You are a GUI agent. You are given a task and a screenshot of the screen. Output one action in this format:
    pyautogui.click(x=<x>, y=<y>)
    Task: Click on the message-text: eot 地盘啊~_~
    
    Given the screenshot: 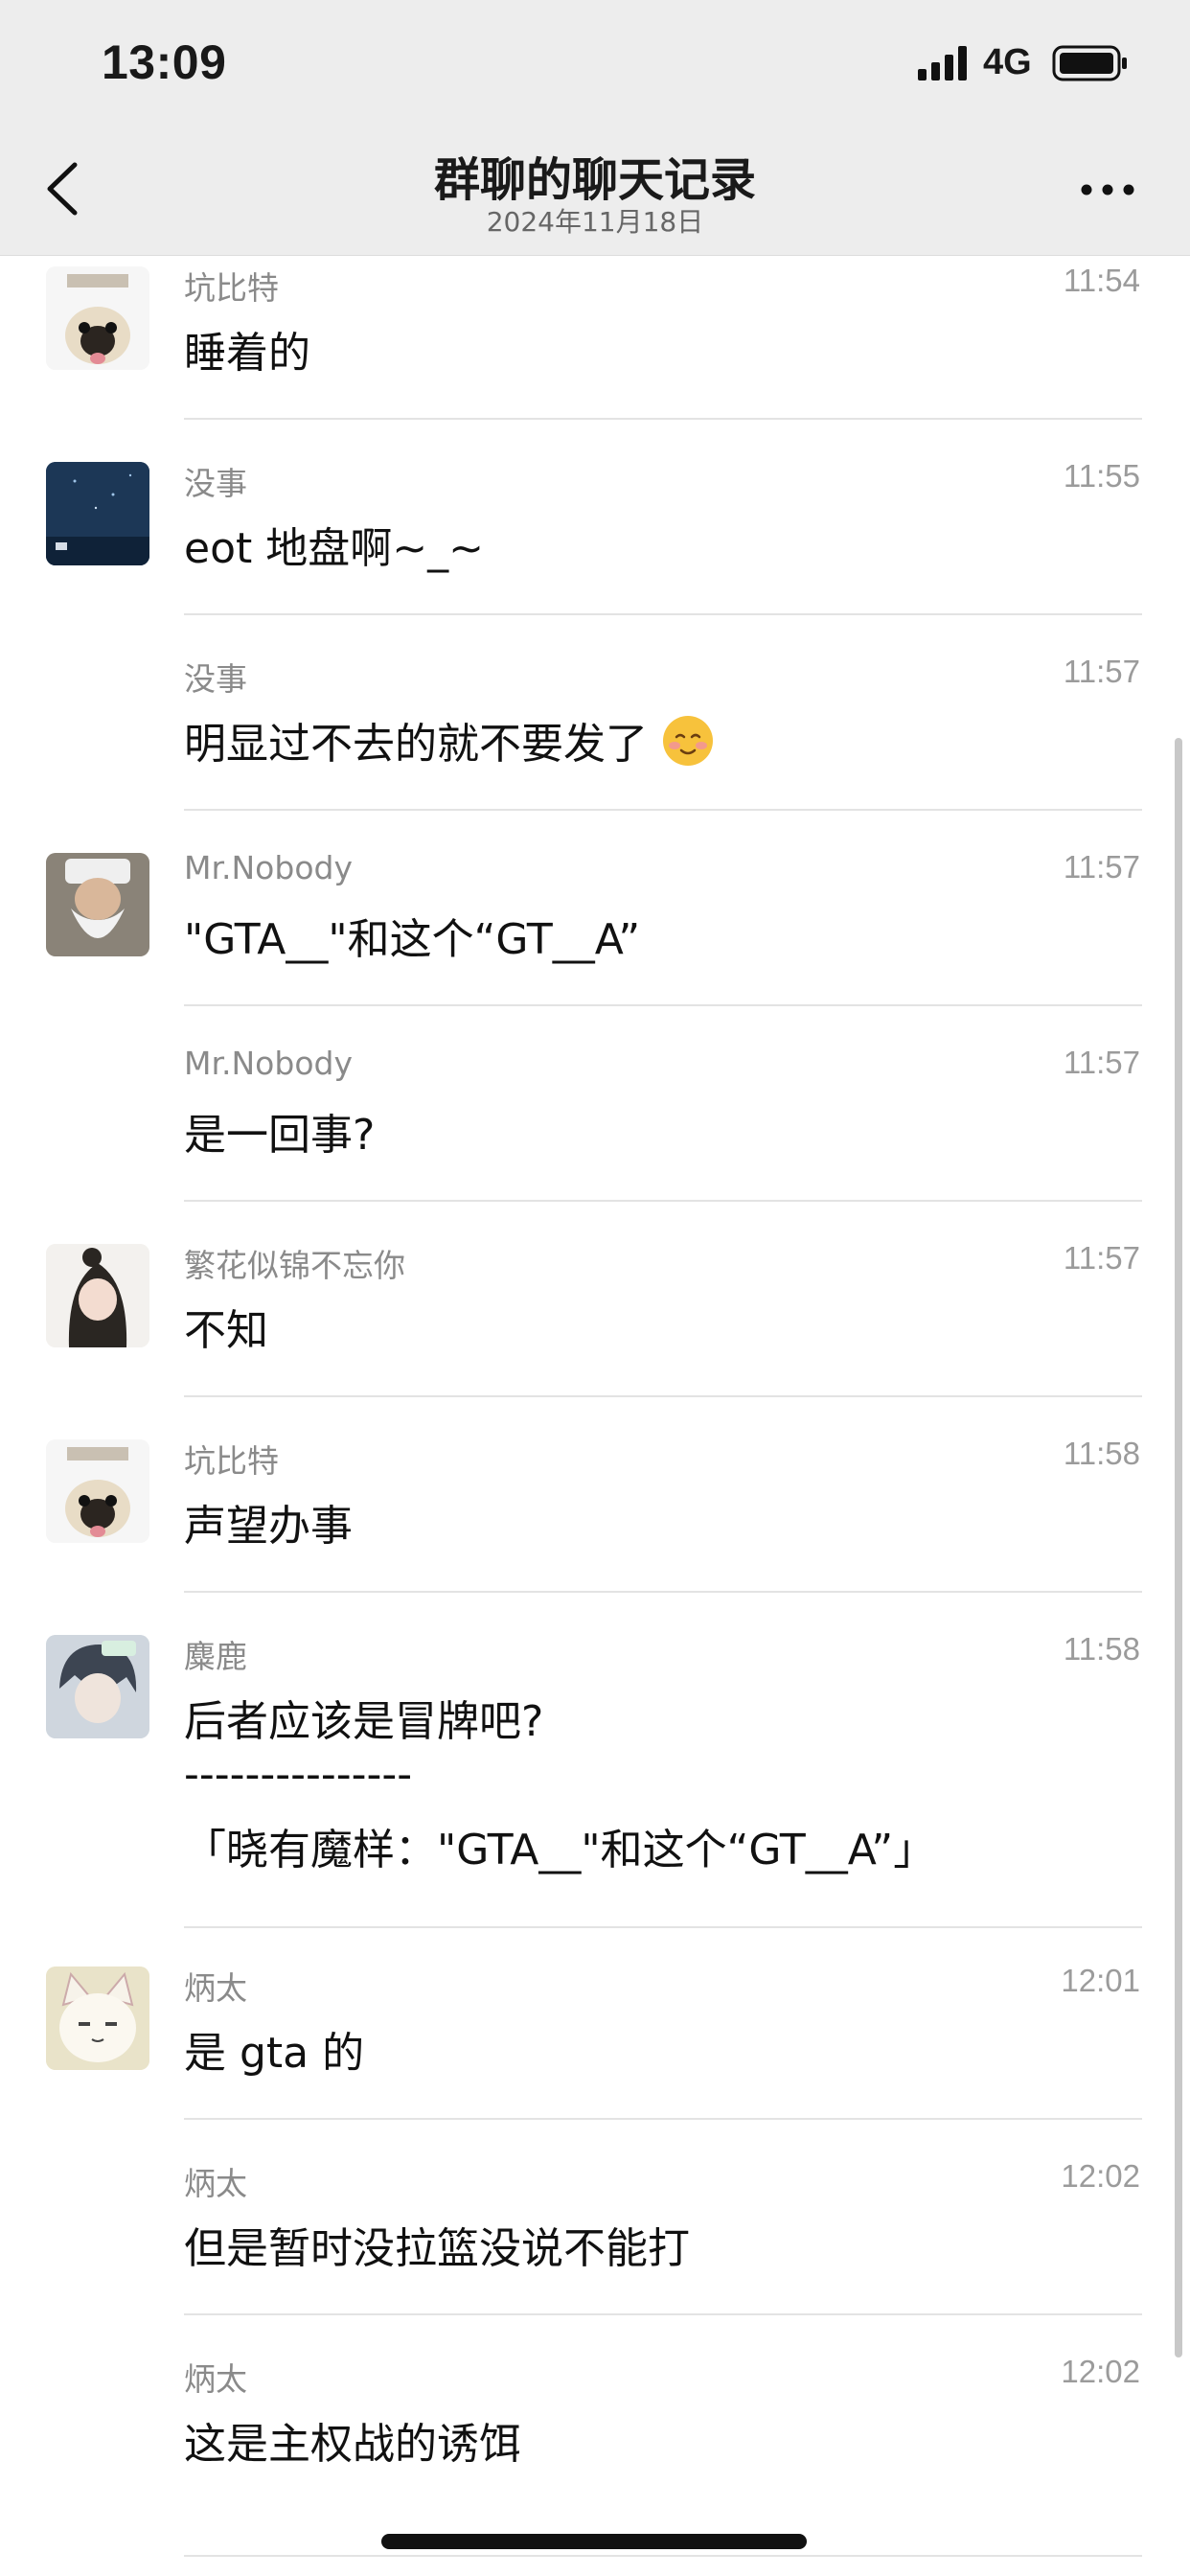 What is the action you would take?
    pyautogui.click(x=334, y=548)
    